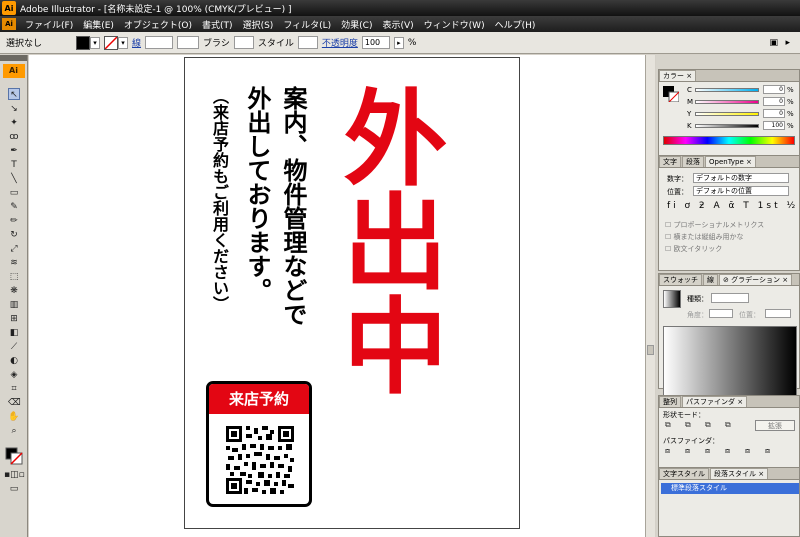  I want to click on tab-color: カラー ×, so click(678, 75).